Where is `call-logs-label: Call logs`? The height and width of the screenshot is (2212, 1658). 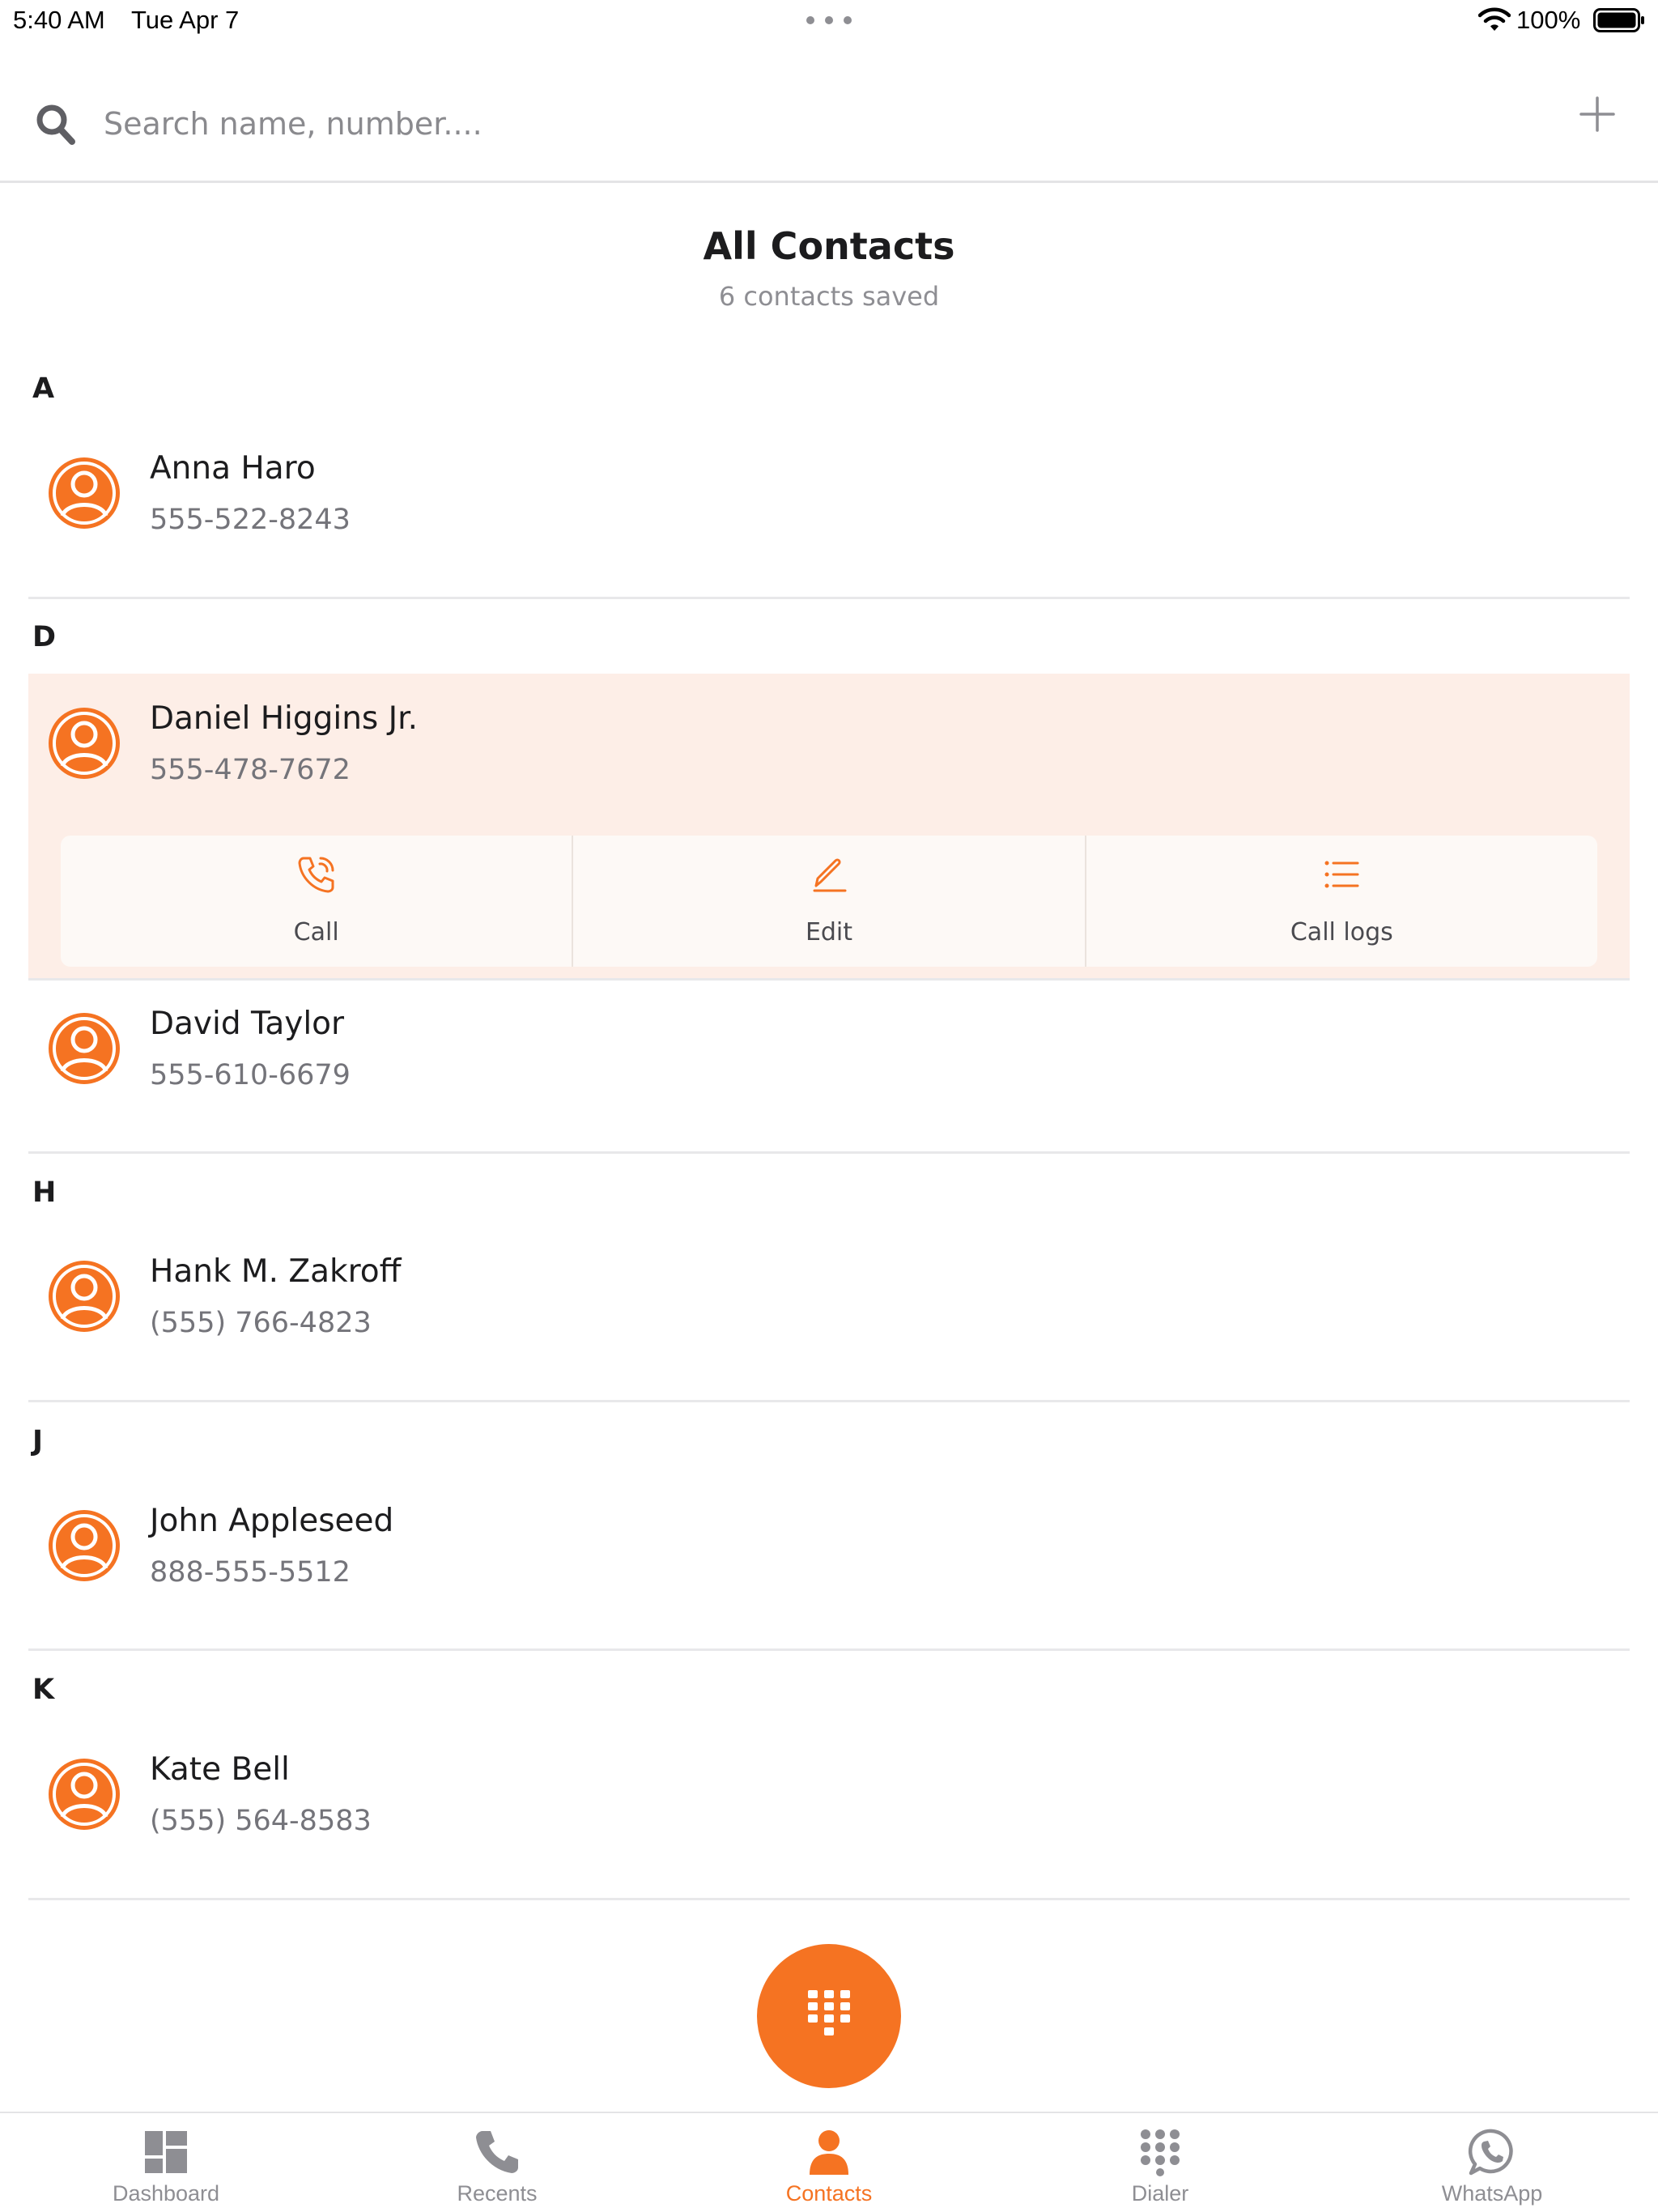
call-logs-label: Call logs is located at coordinates (1341, 932).